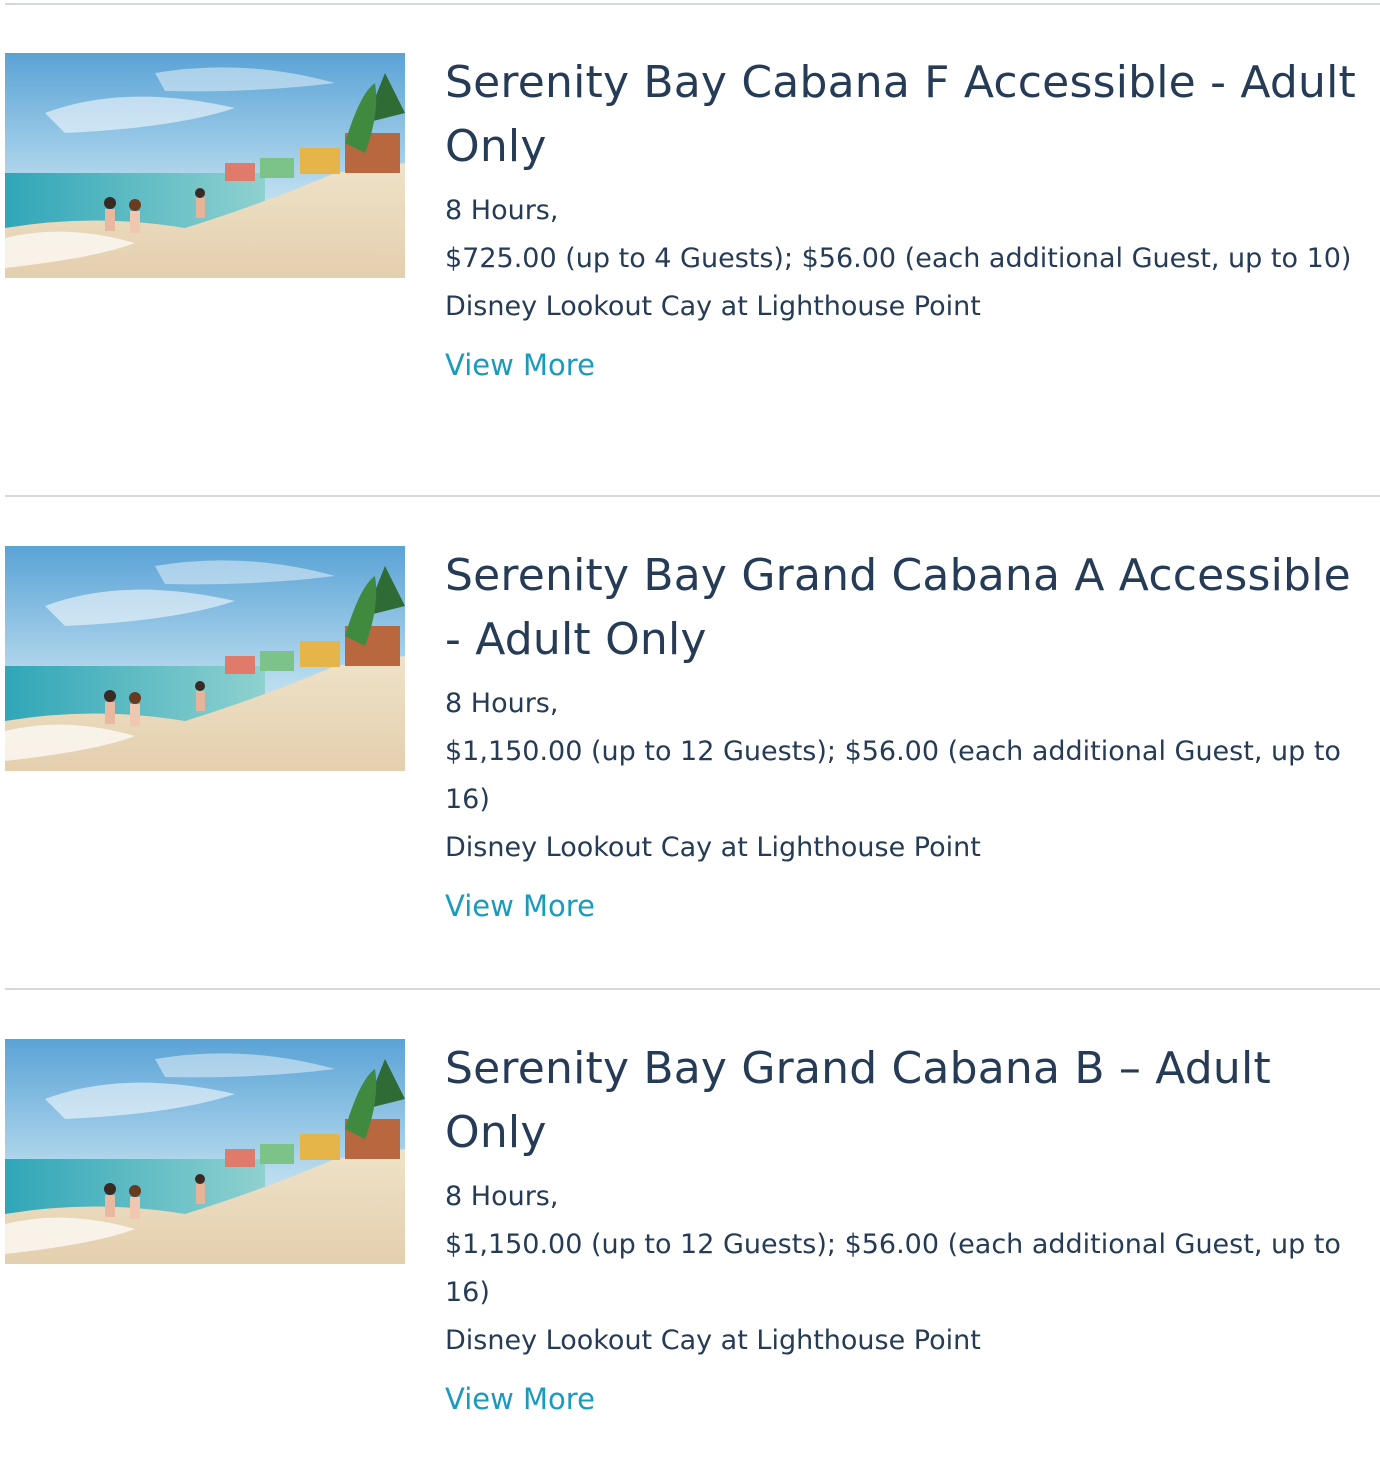 The width and height of the screenshot is (1380, 1479). Describe the element at coordinates (905, 1101) in the screenshot. I see `listing-title: Serenity Bay Grand Cabana B – Adult Only` at that location.